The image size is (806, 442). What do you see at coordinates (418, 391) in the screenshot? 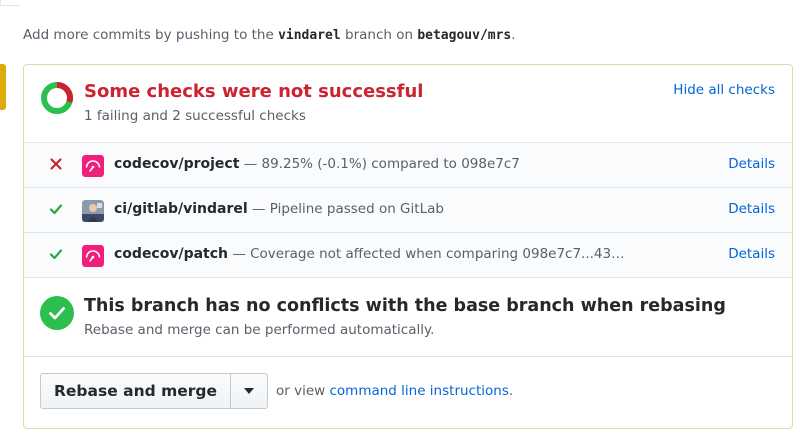
I see `command-line-instructions-link: command line instructions` at bounding box center [418, 391].